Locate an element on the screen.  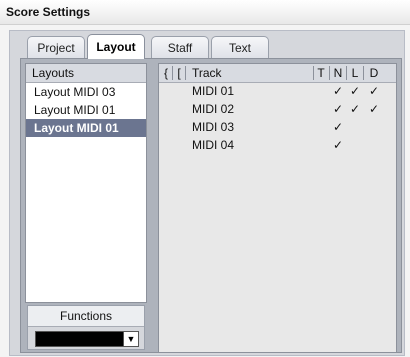
window-title: Score Settings is located at coordinates (48, 12).